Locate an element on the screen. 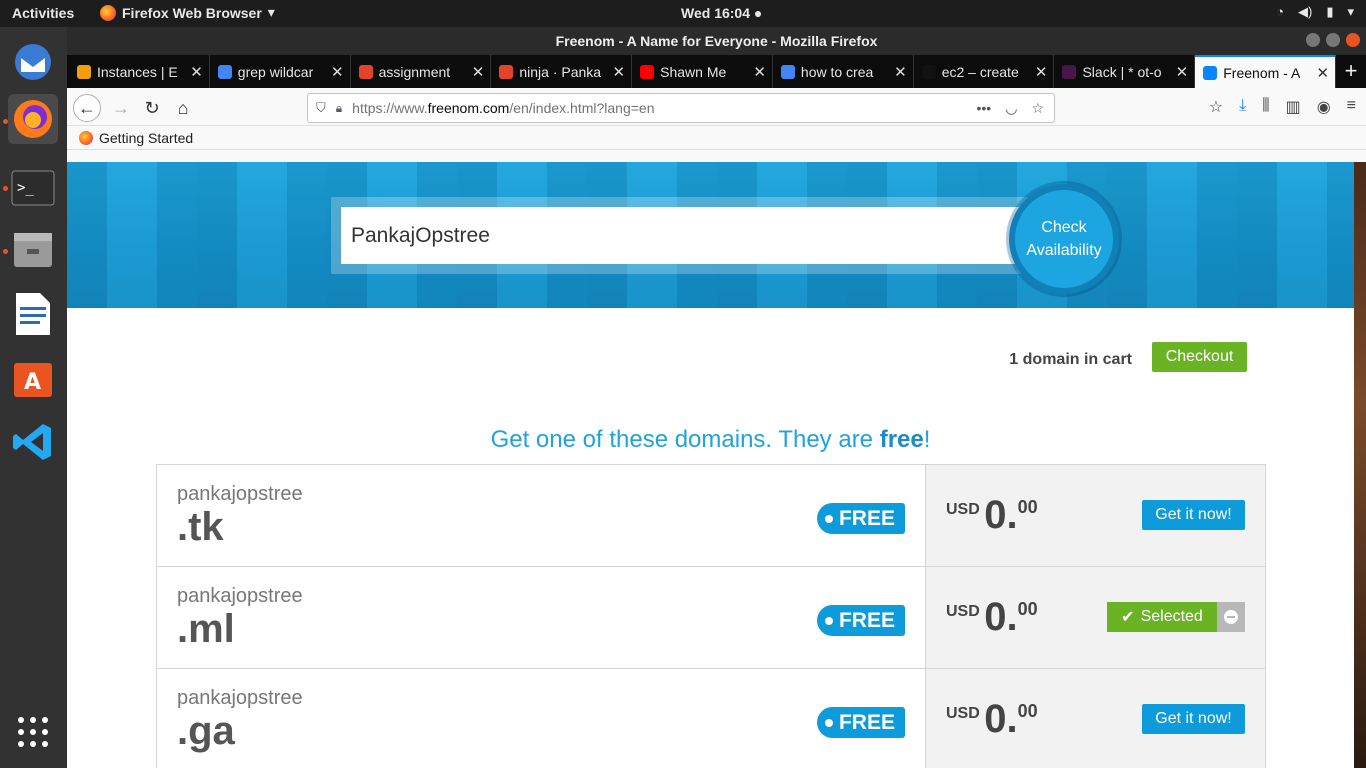 This screenshot has width=1366, height=768. selected-group: ✔ Selected is located at coordinates (1176, 617).